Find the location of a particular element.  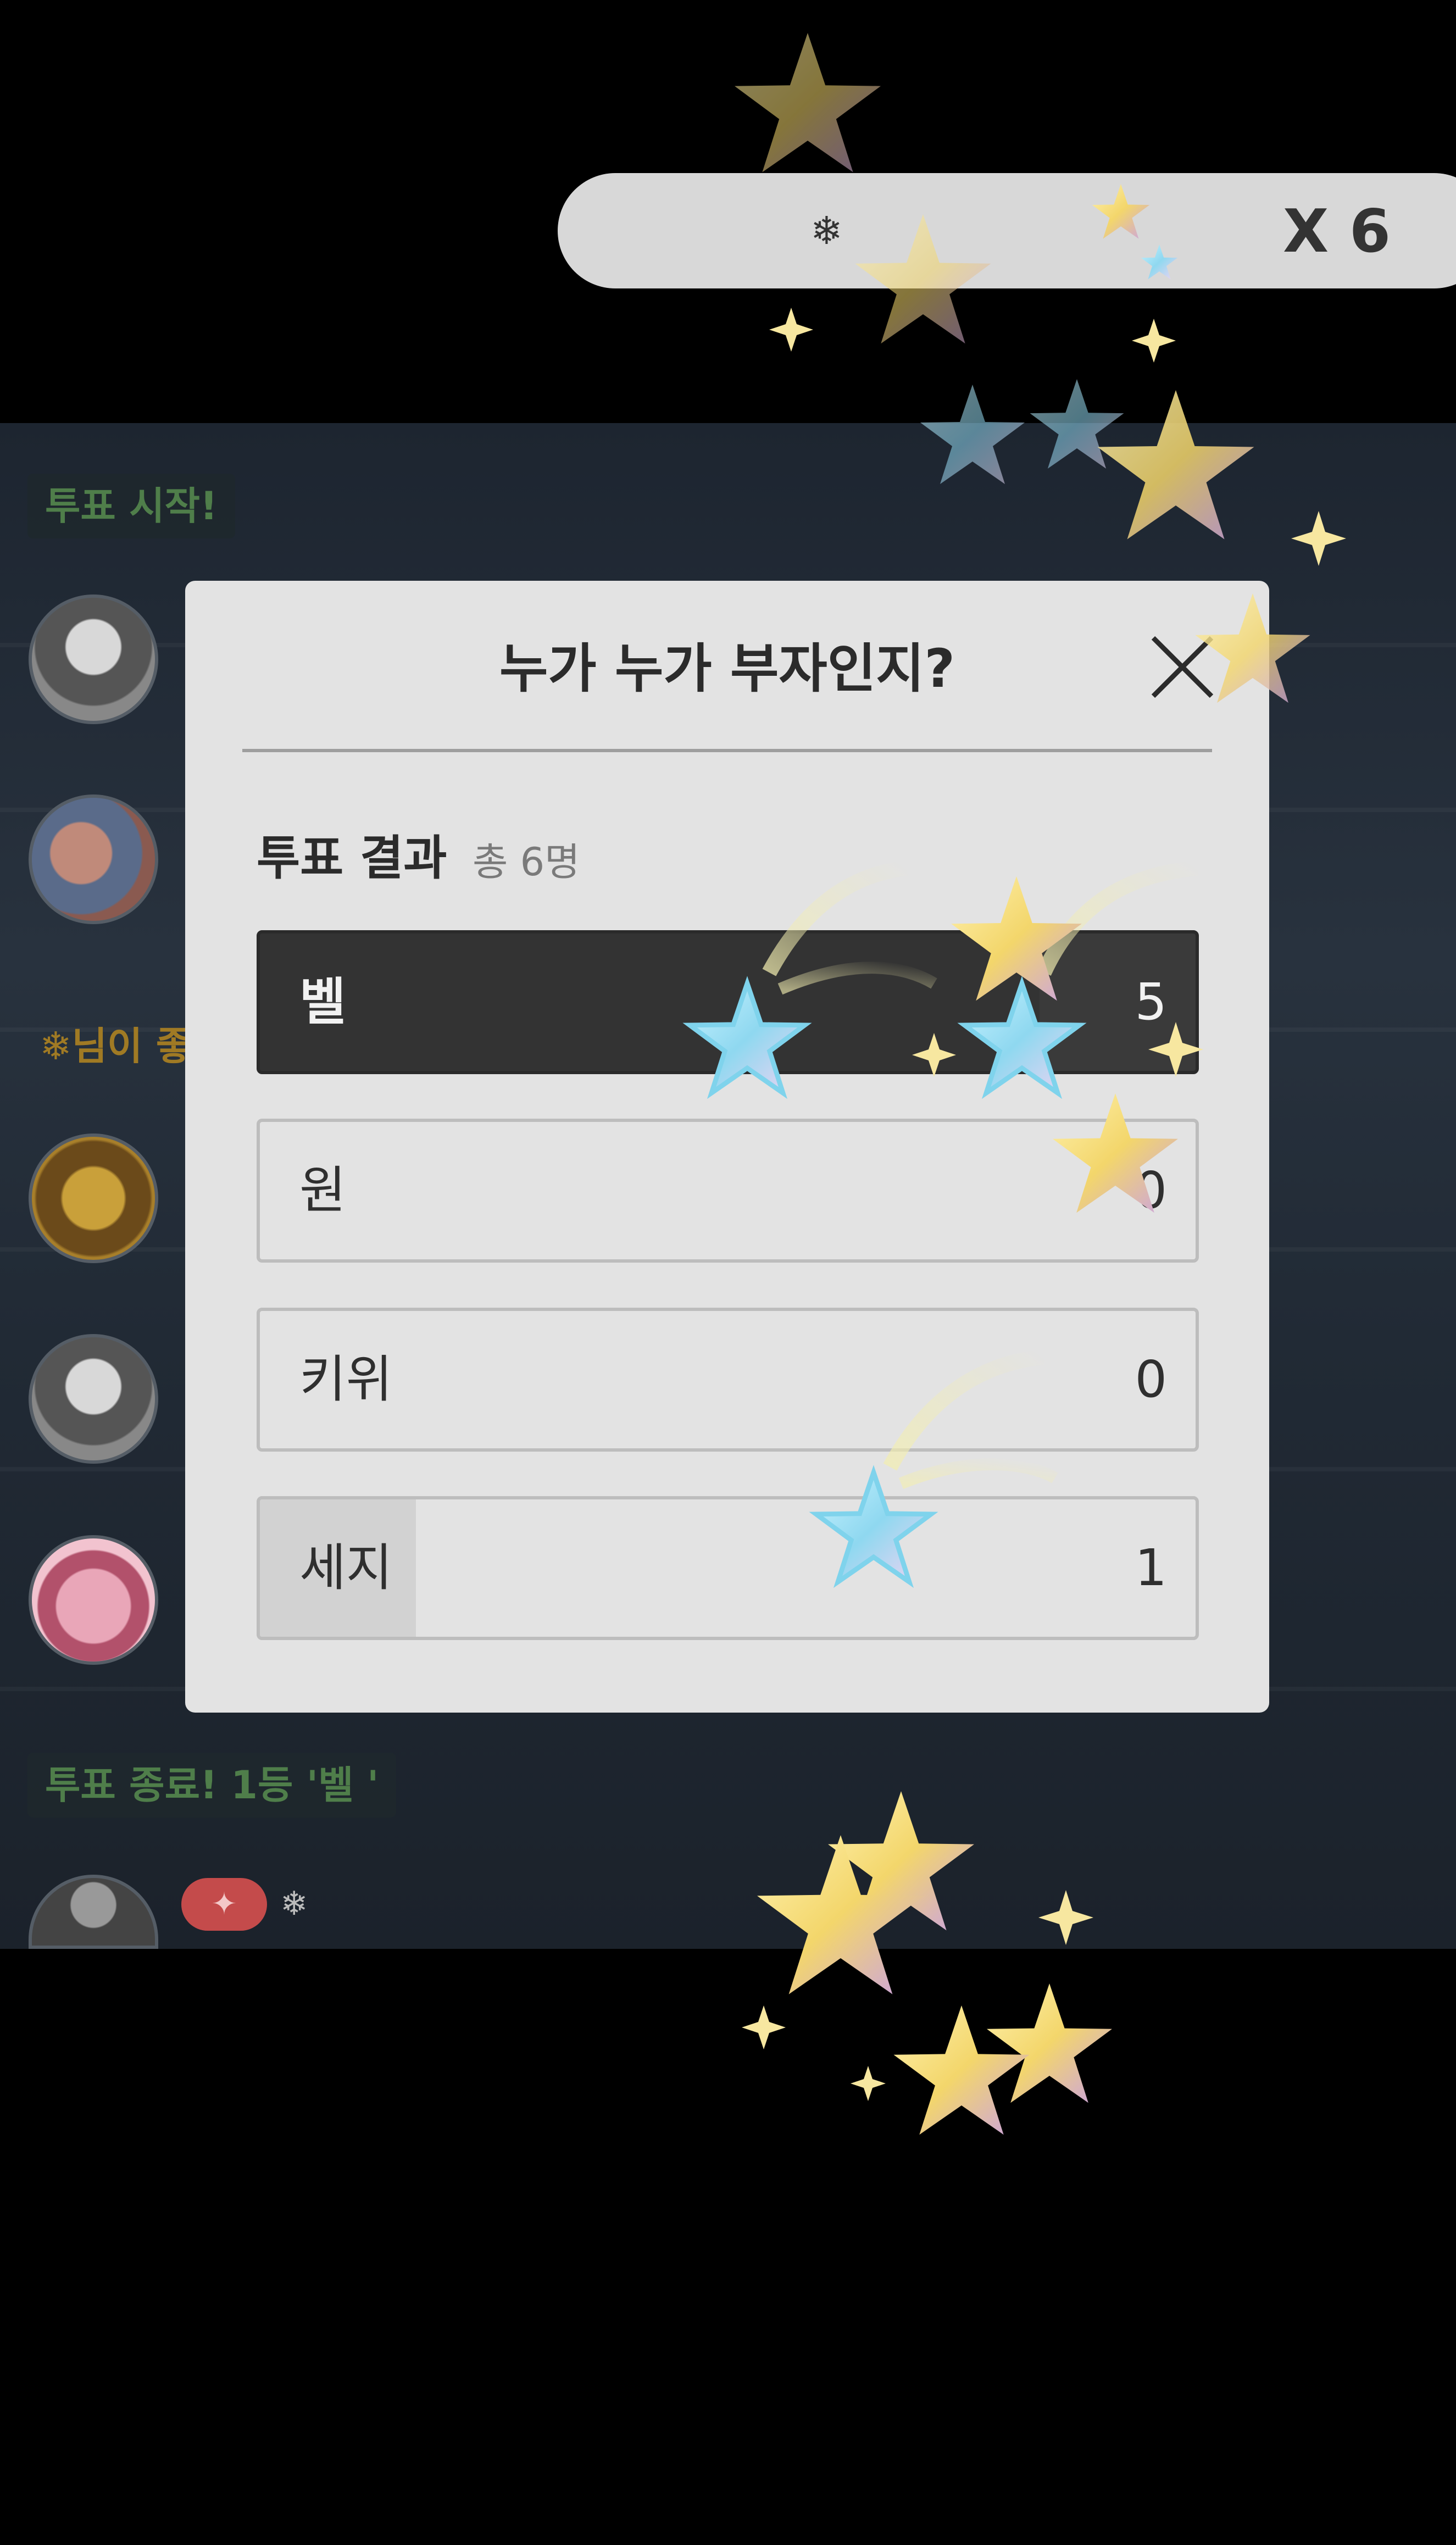

result-label: 투표 결과 is located at coordinates (352, 859).